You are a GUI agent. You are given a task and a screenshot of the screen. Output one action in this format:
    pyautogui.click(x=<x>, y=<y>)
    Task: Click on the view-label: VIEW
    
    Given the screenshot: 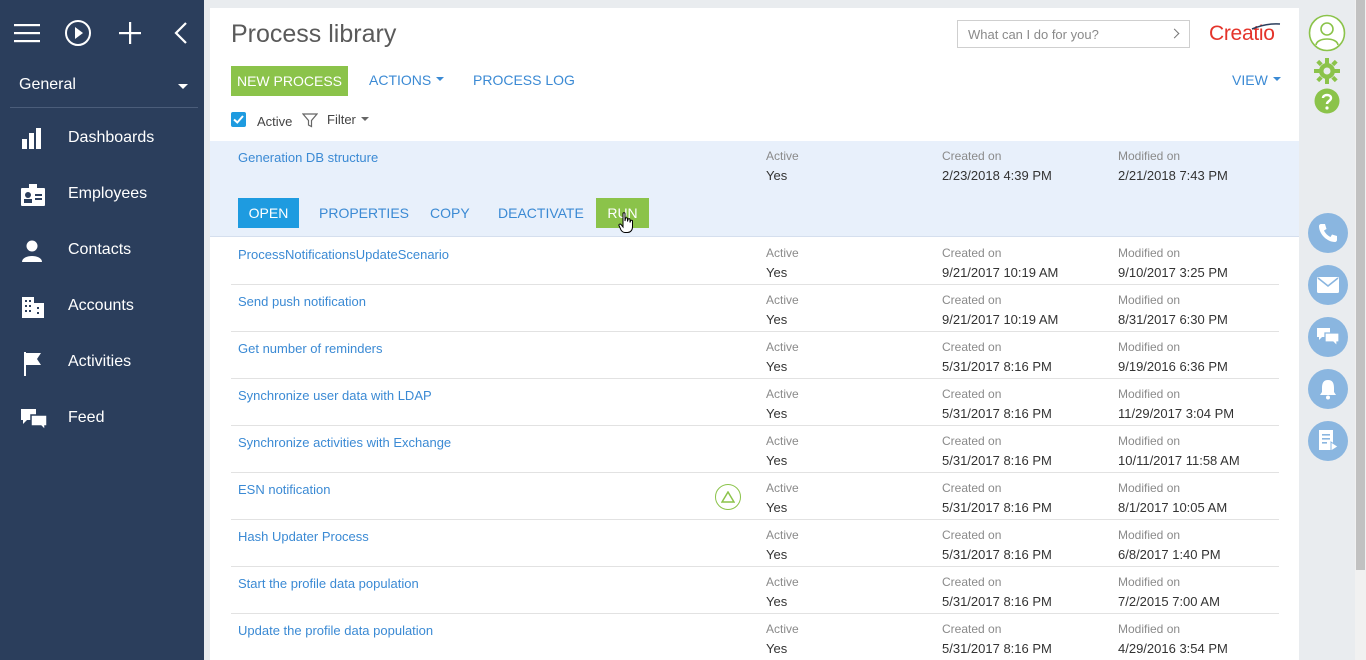 What is the action you would take?
    pyautogui.click(x=1250, y=80)
    